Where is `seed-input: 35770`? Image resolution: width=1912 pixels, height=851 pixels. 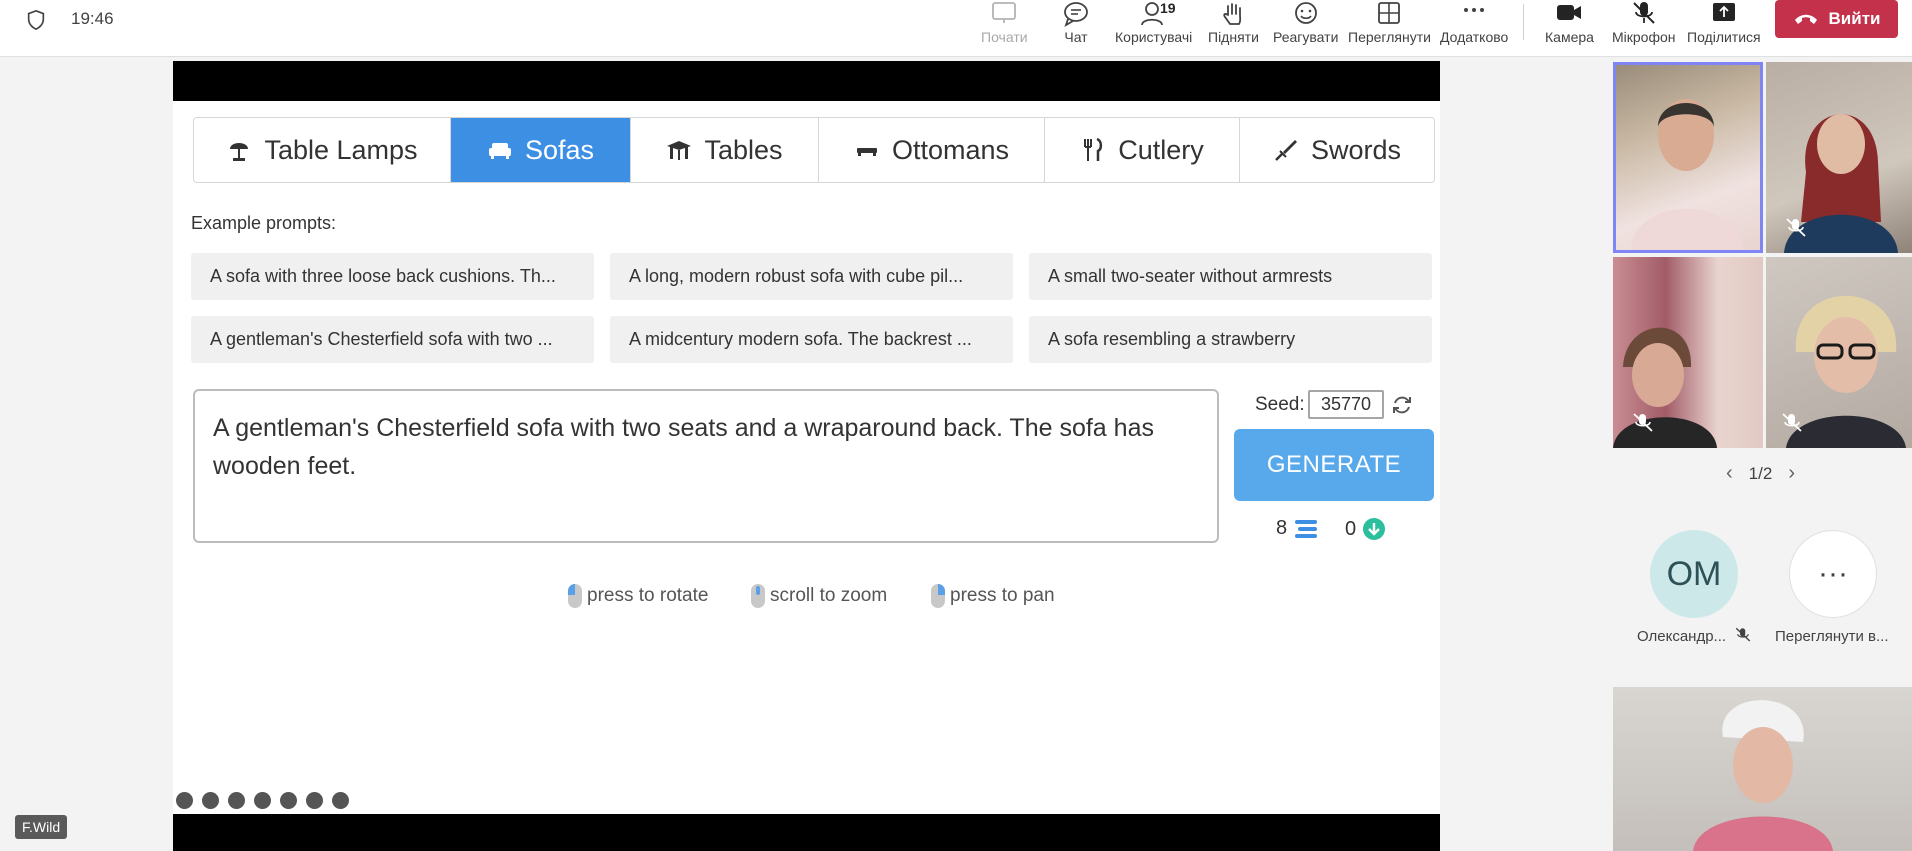
seed-input: 35770 is located at coordinates (1346, 404).